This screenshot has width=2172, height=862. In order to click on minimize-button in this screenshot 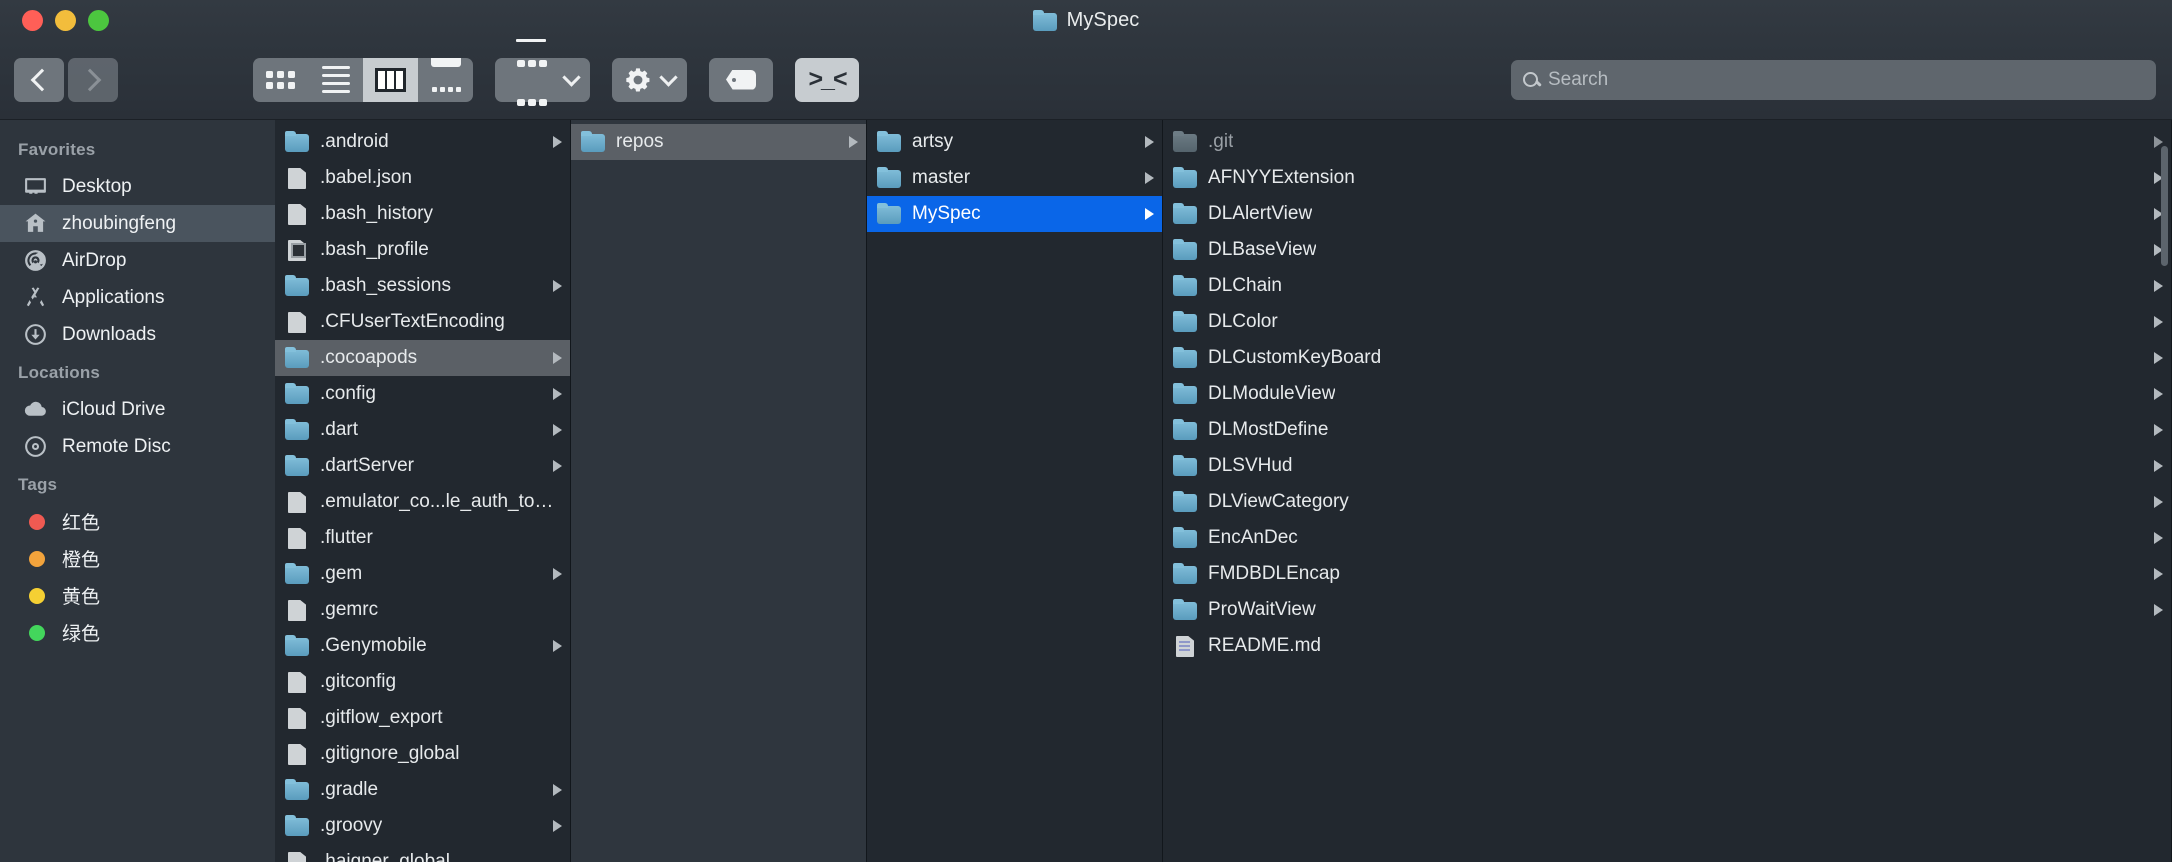, I will do `click(65, 20)`.